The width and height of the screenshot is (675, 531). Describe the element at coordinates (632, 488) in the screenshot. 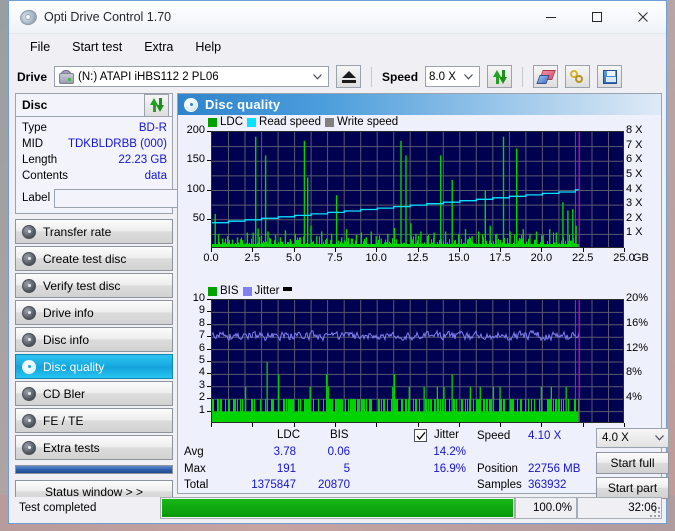

I see `start-part-button: Start part` at that location.